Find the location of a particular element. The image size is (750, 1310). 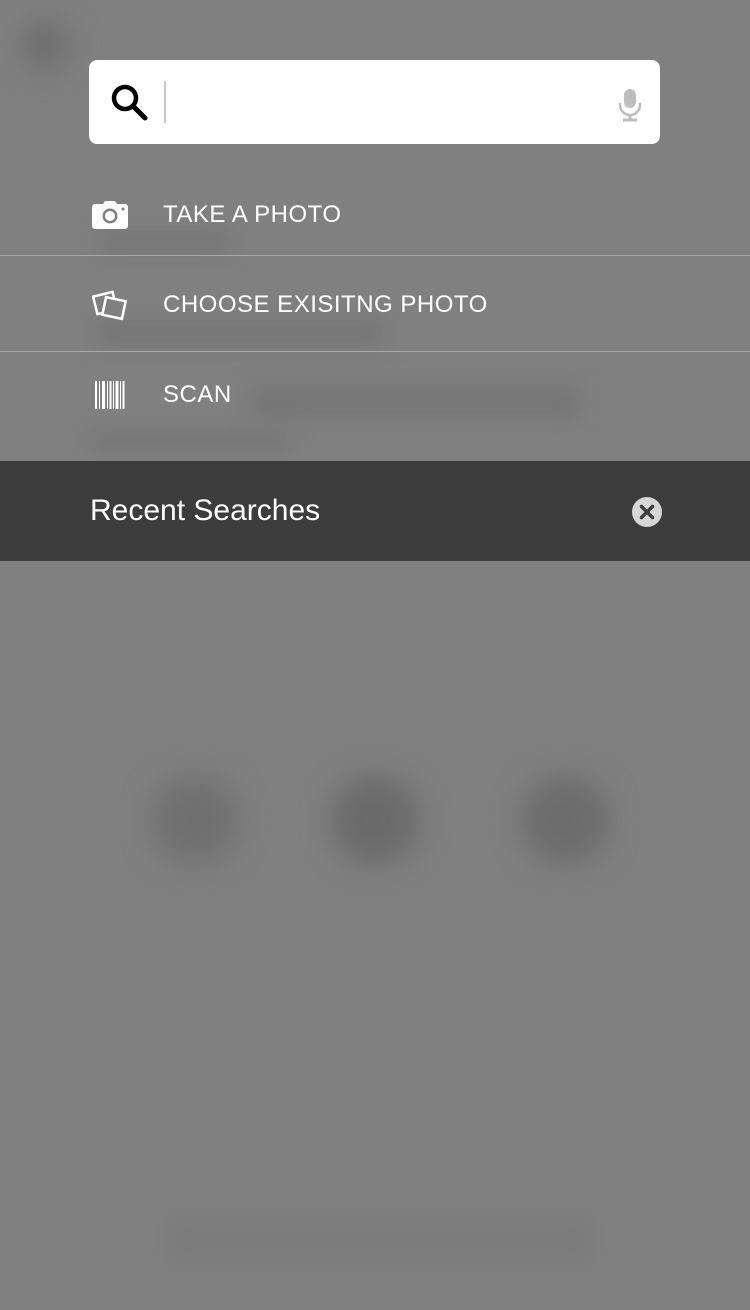

barcode-icon is located at coordinates (110, 395).